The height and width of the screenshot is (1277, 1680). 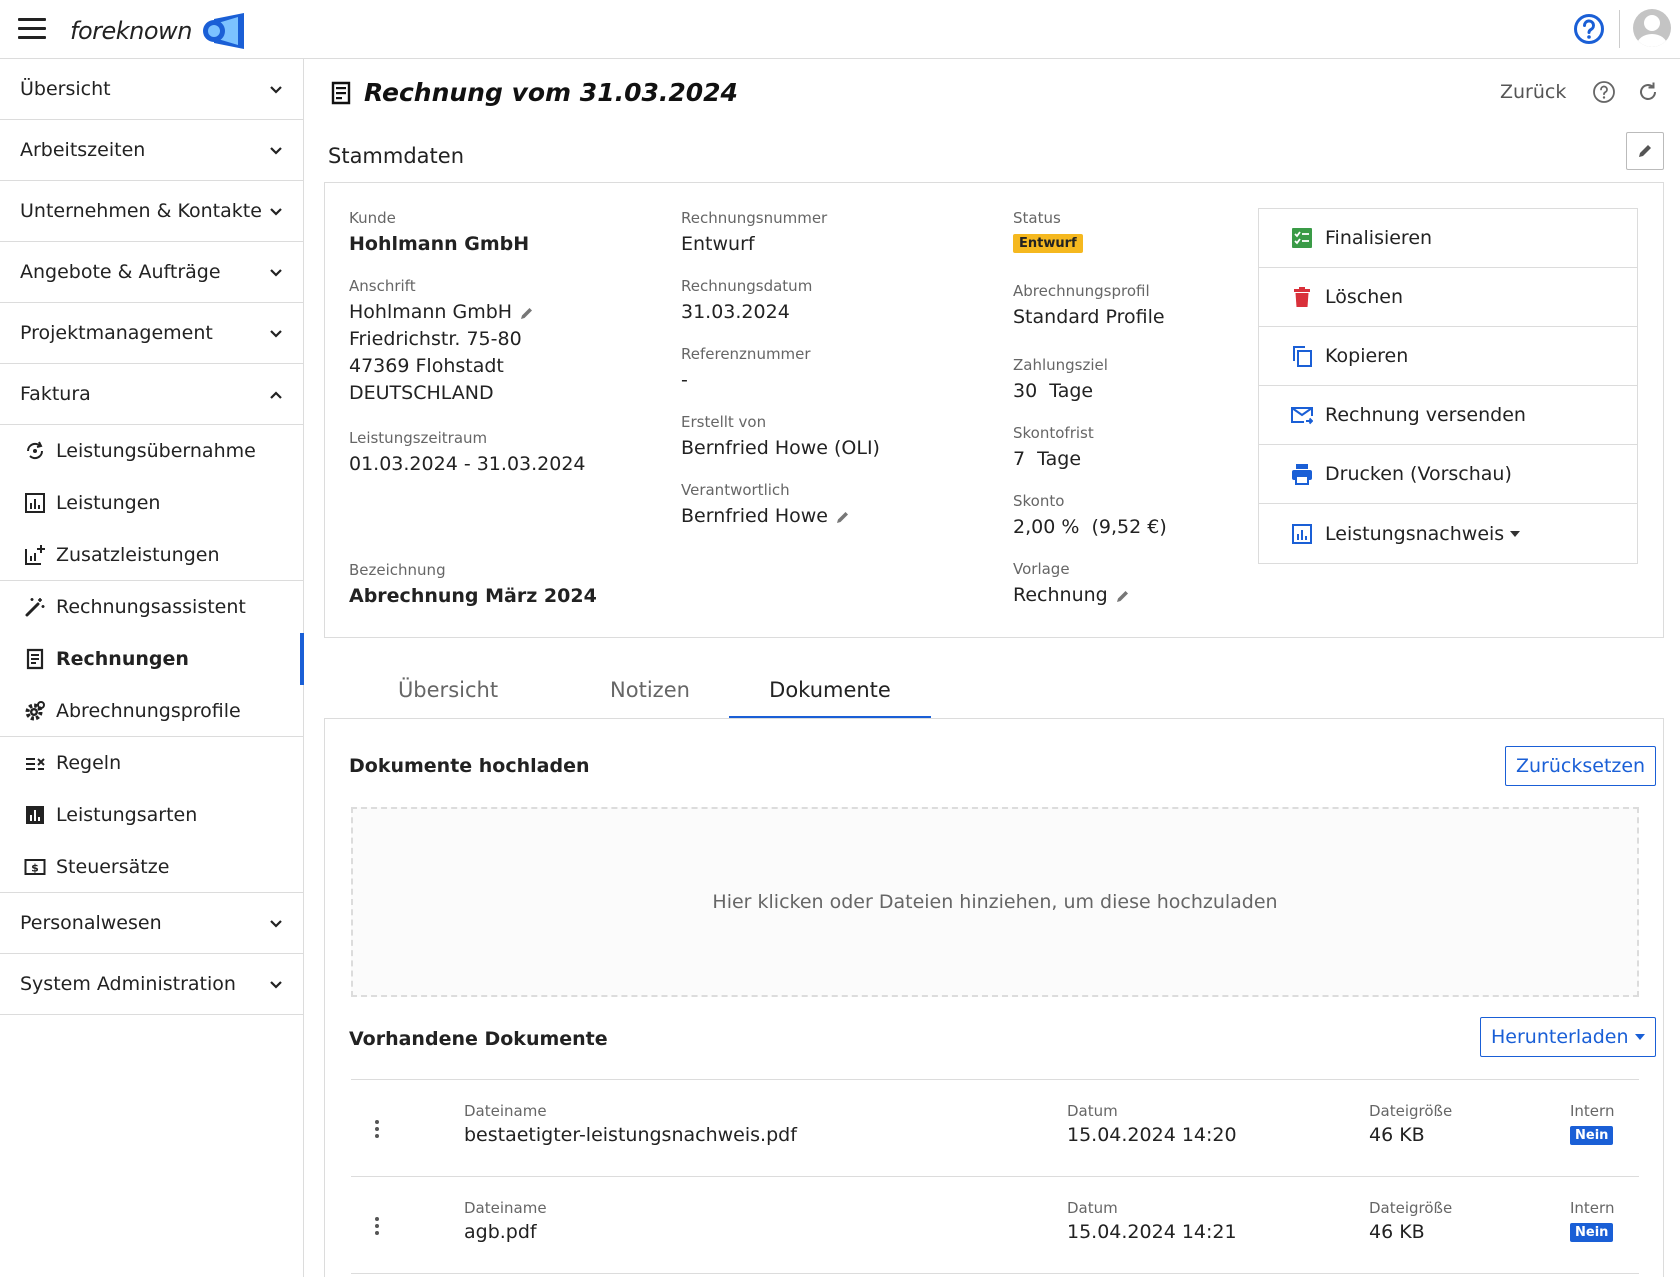 What do you see at coordinates (151, 394) in the screenshot?
I see `sidebar-section-faktura: Faktura` at bounding box center [151, 394].